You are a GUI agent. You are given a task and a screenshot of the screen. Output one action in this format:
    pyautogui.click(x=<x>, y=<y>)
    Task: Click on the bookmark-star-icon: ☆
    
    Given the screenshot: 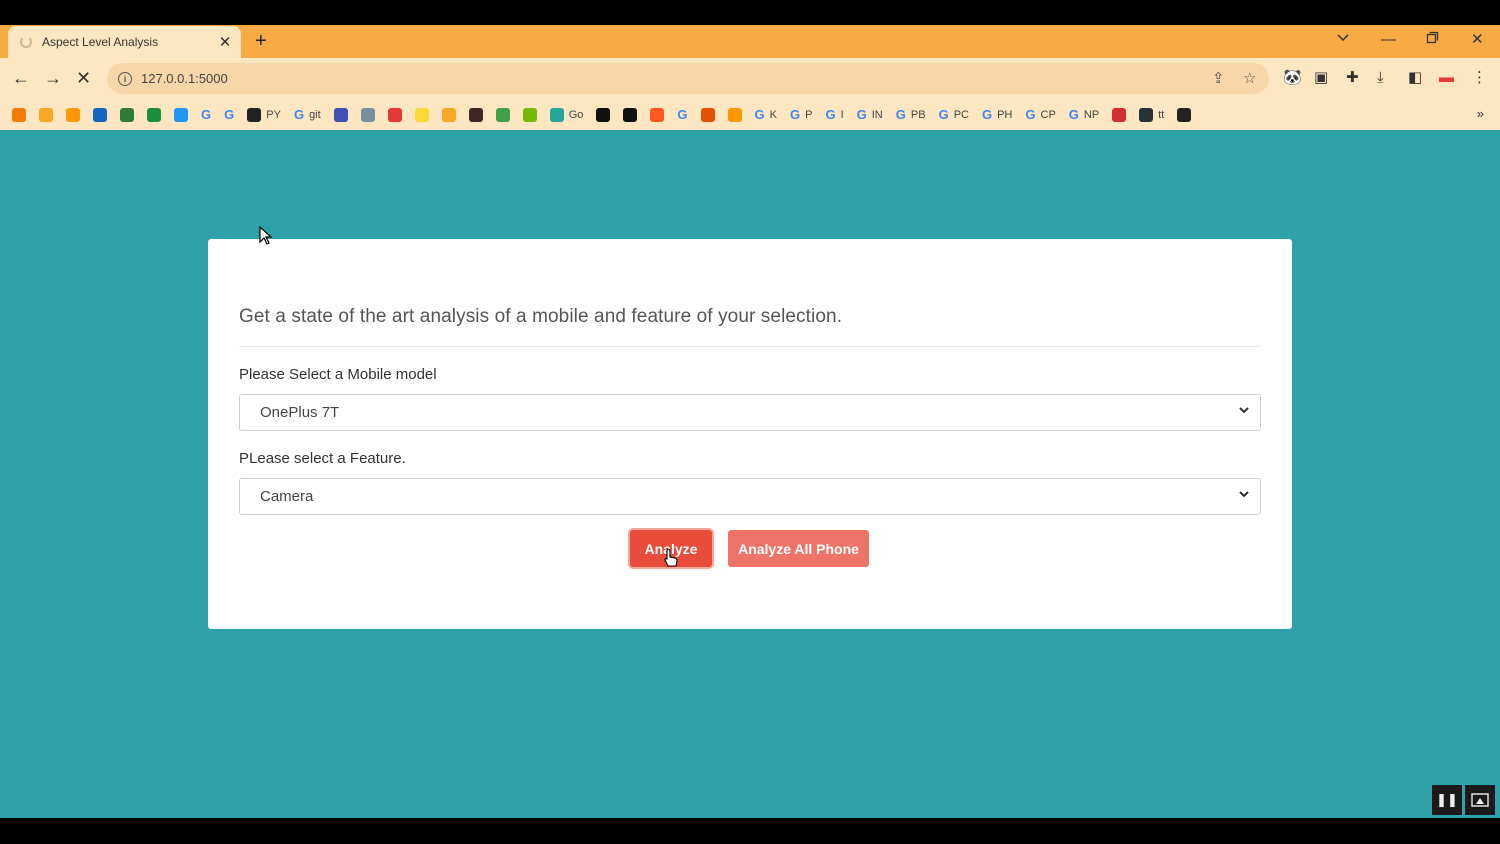 What is the action you would take?
    pyautogui.click(x=1249, y=78)
    